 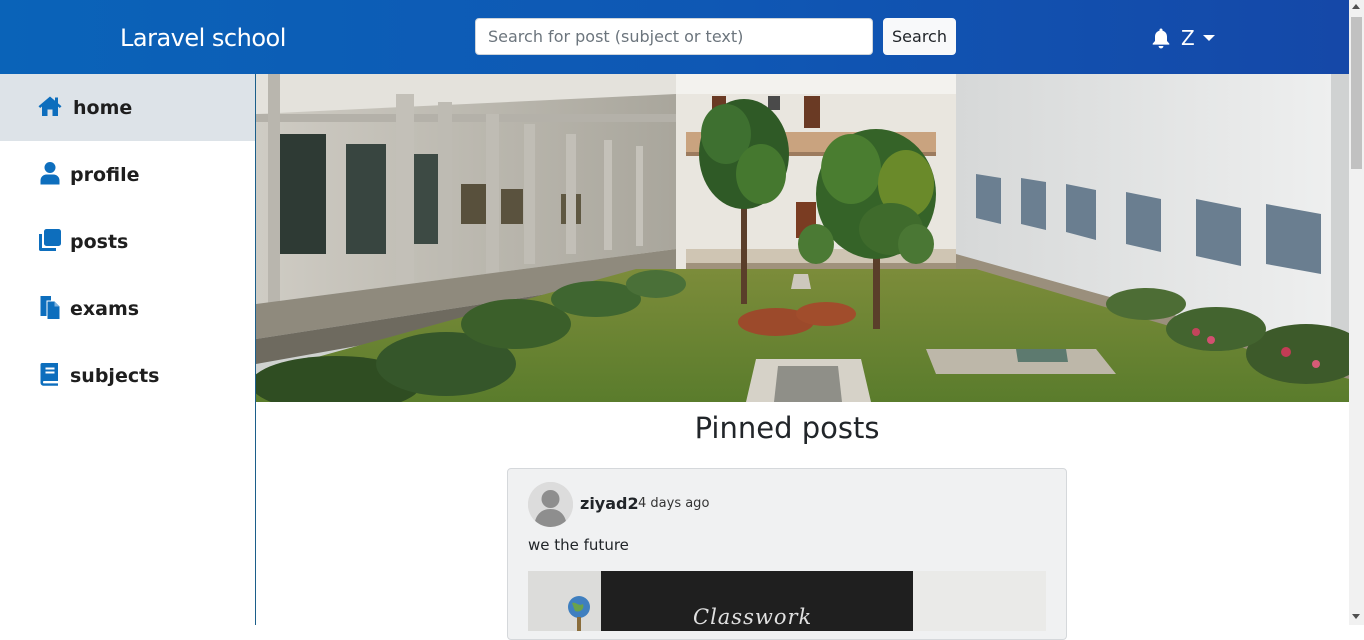 I want to click on scroll-down-arrow-icon, so click(x=1356, y=616).